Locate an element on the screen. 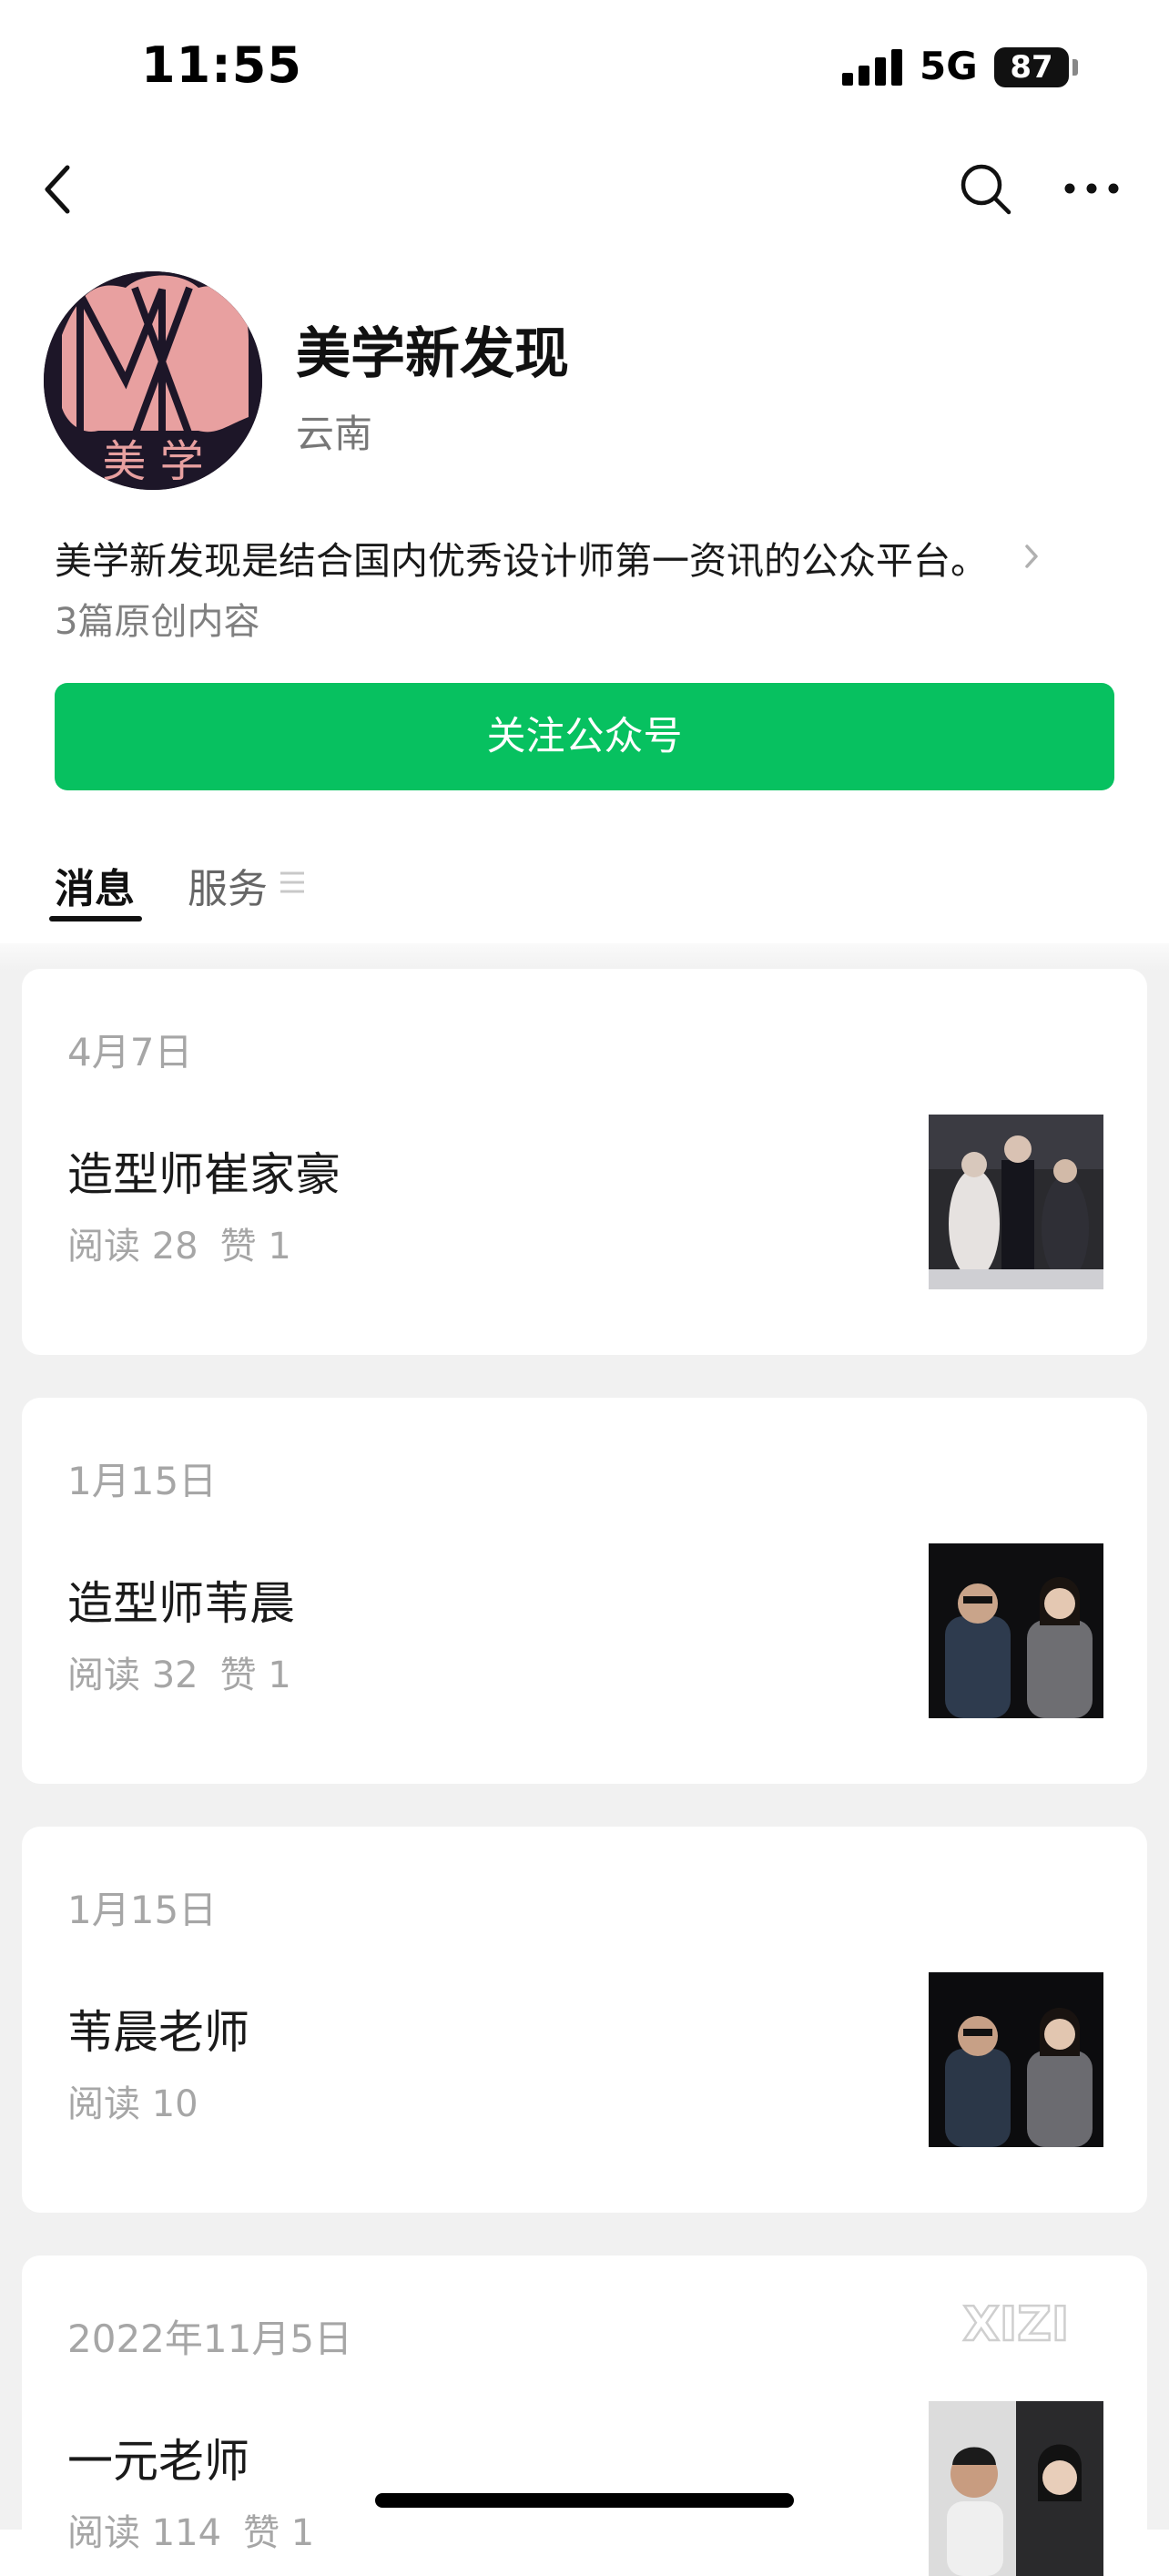 This screenshot has width=1169, height=2576. signal-icon is located at coordinates (873, 66).